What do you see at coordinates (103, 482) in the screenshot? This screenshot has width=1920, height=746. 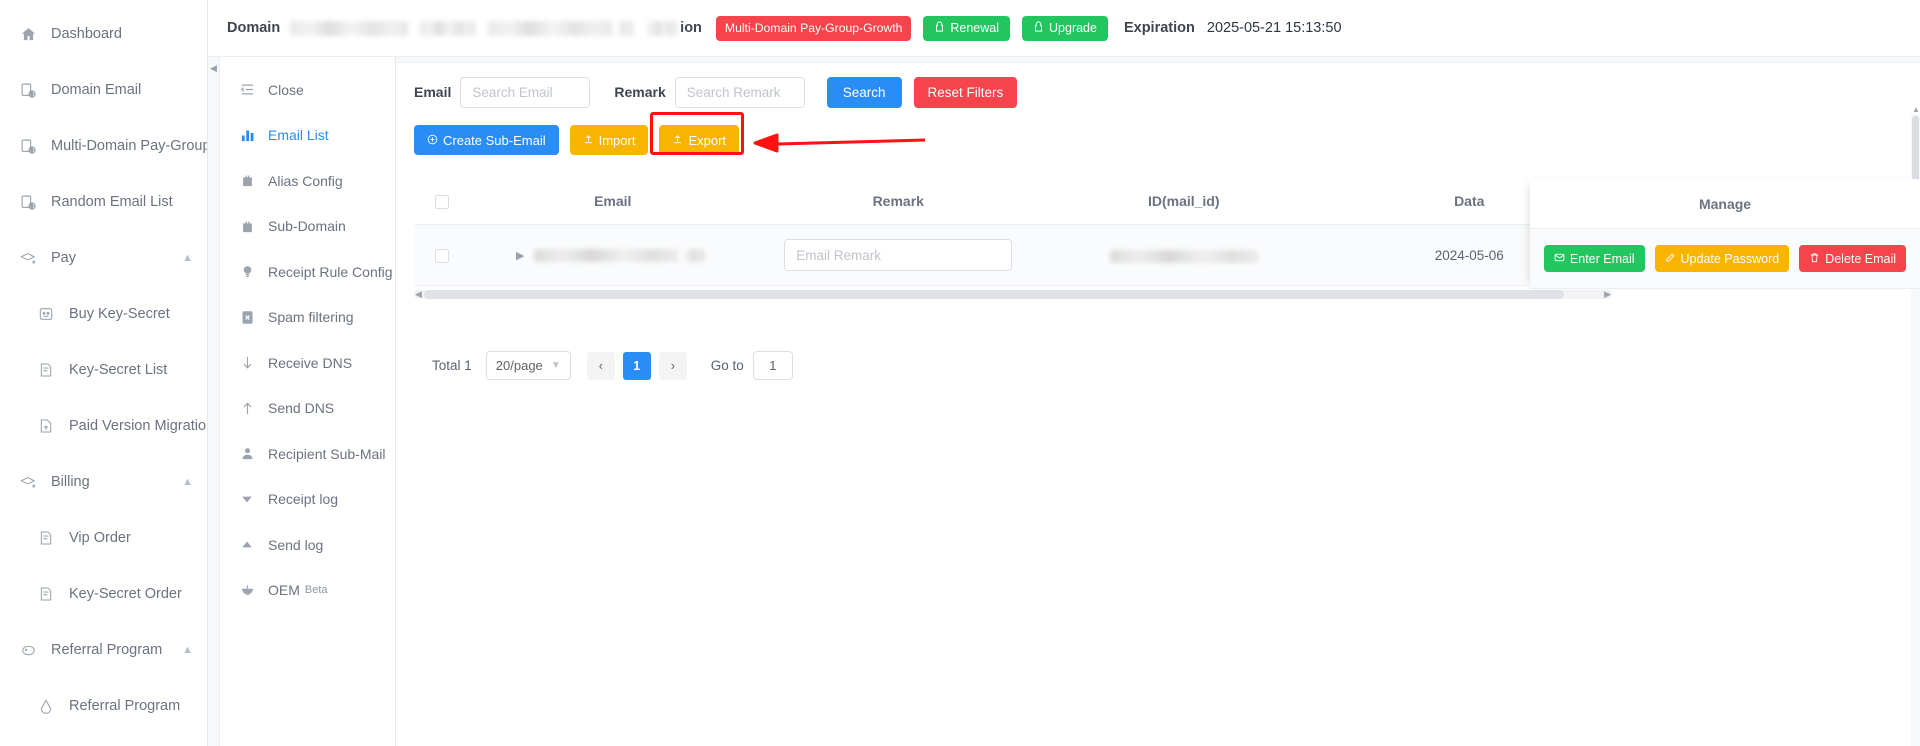 I see `sidebar-item-billing: Billing ▲` at bounding box center [103, 482].